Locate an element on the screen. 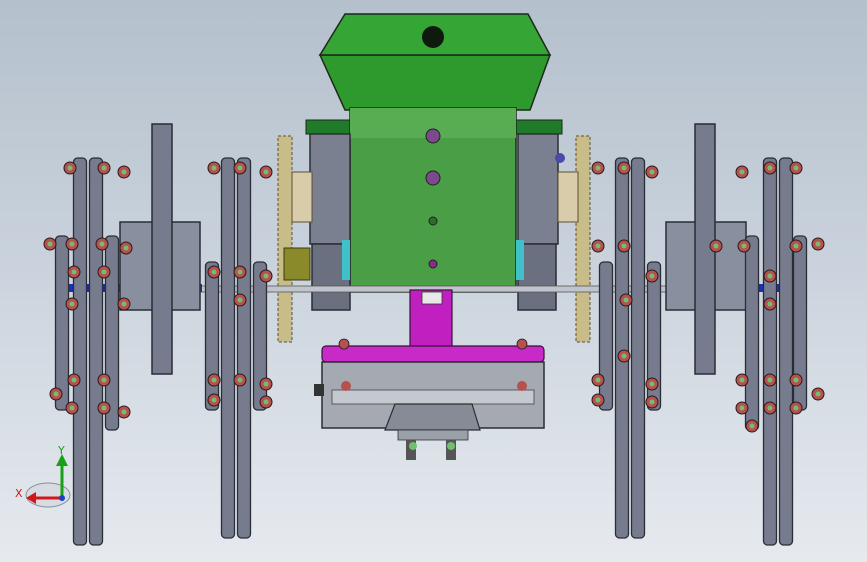 The height and width of the screenshot is (562, 867). triad-y-label: Y is located at coordinates (61, 450).